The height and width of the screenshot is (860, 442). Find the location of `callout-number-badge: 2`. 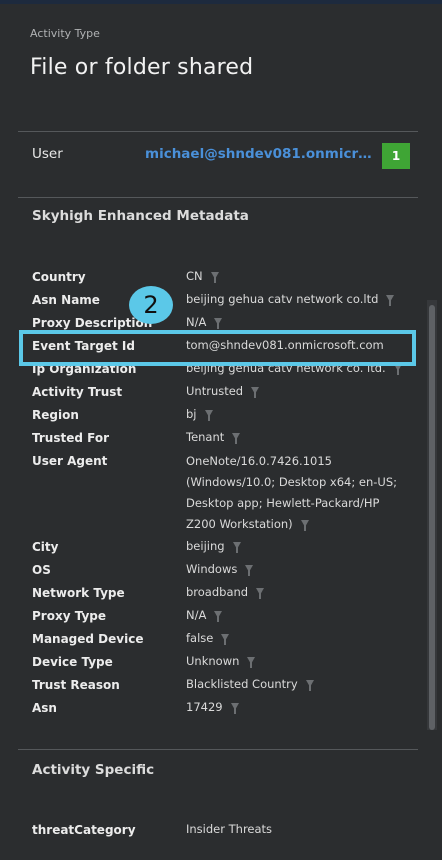

callout-number-badge: 2 is located at coordinates (151, 305).